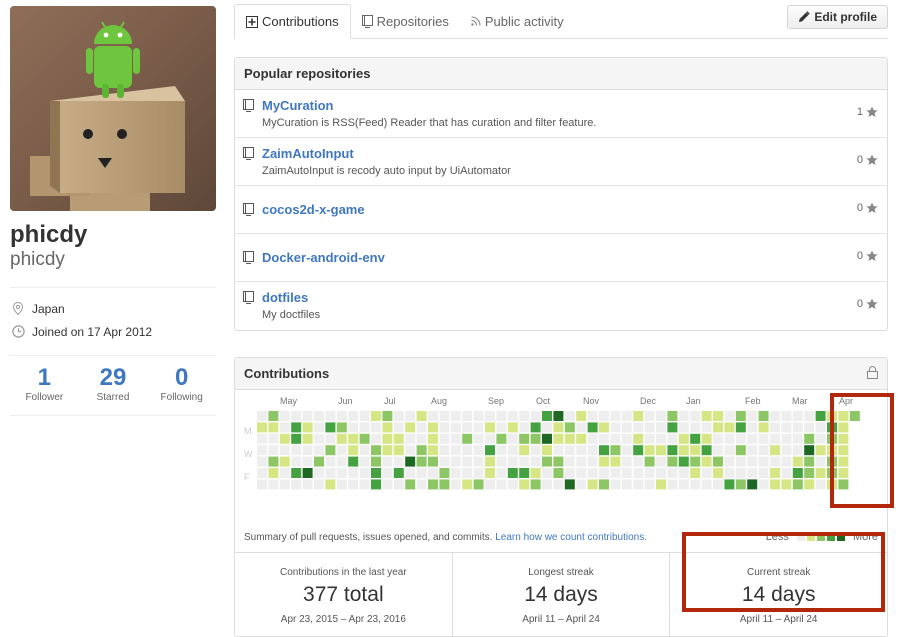 Image resolution: width=907 pixels, height=637 pixels. What do you see at coordinates (571, 537) in the screenshot?
I see `learn-contributions-link: Learn how we count contributions.` at bounding box center [571, 537].